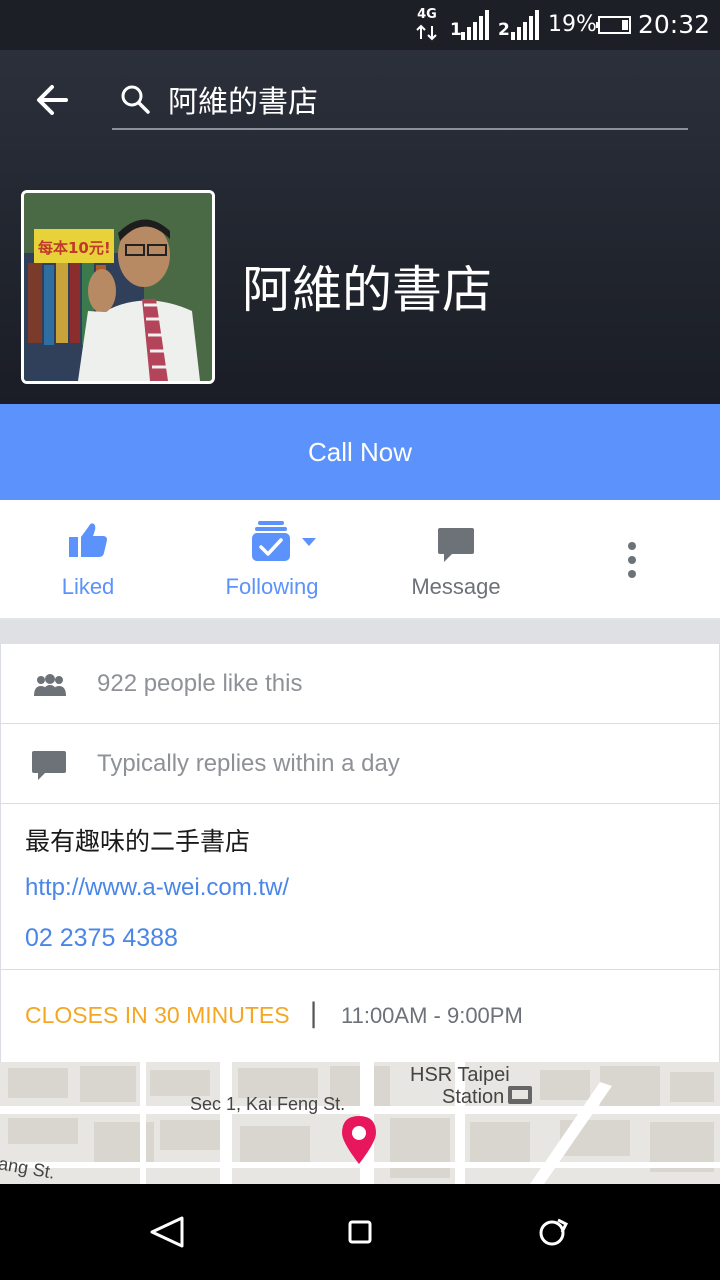  I want to click on more-options-button, so click(632, 559).